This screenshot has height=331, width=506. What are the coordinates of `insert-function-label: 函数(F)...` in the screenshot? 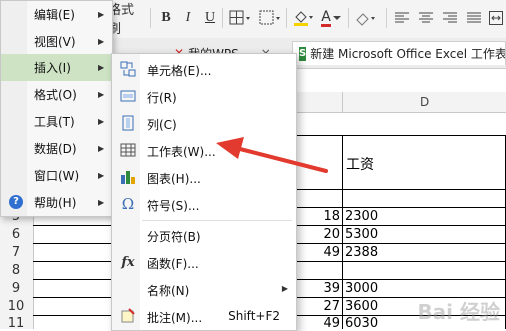 It's located at (173, 264).